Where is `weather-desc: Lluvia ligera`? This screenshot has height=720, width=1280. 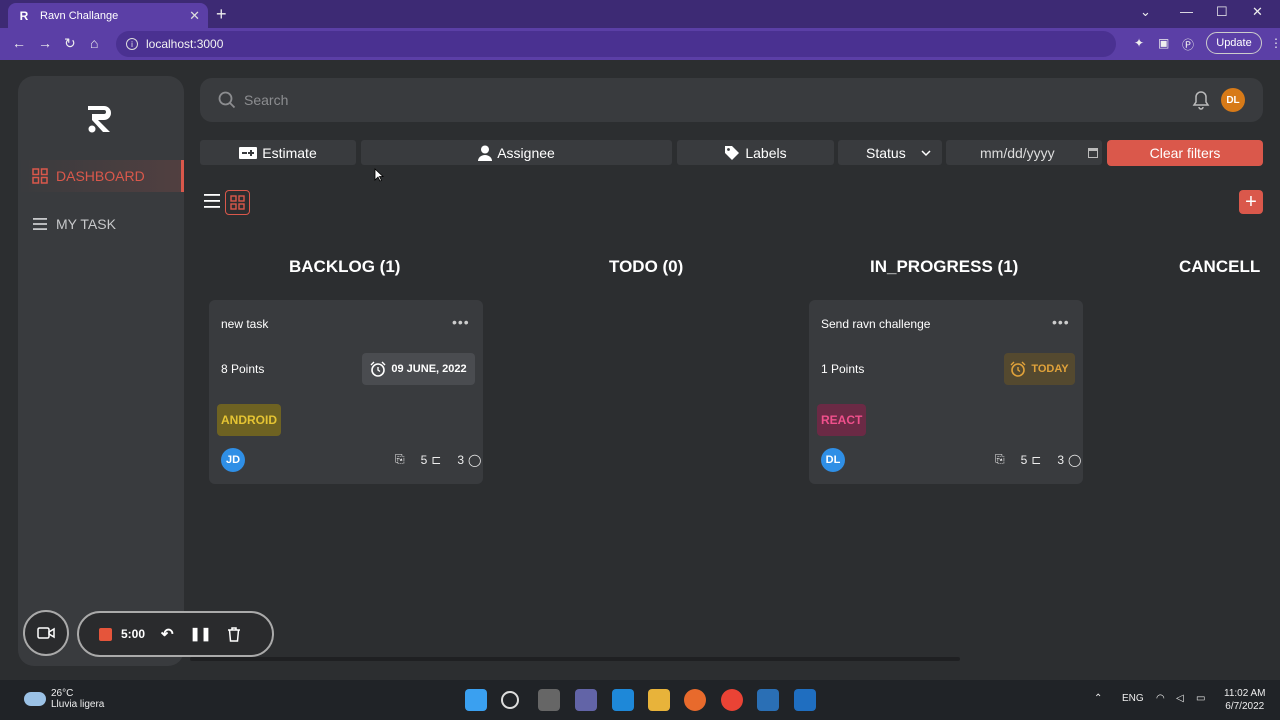 weather-desc: Lluvia ligera is located at coordinates (78, 704).